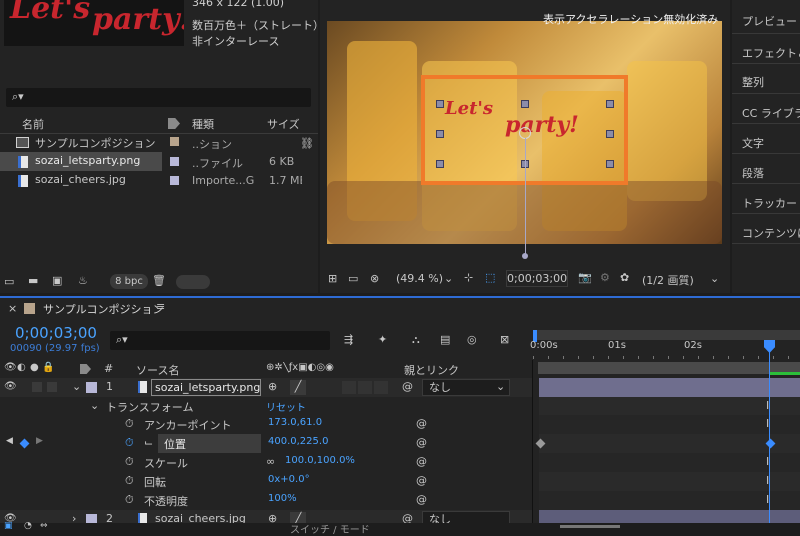 This screenshot has width=800, height=536. I want to click on column-size: サイズ, so click(283, 124).